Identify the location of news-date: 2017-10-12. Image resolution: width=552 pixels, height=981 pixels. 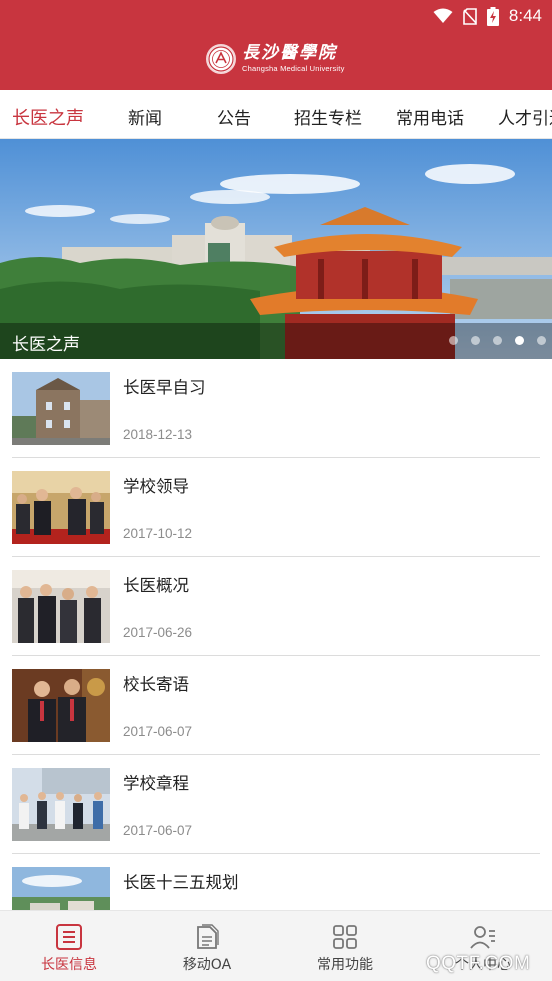
(158, 533).